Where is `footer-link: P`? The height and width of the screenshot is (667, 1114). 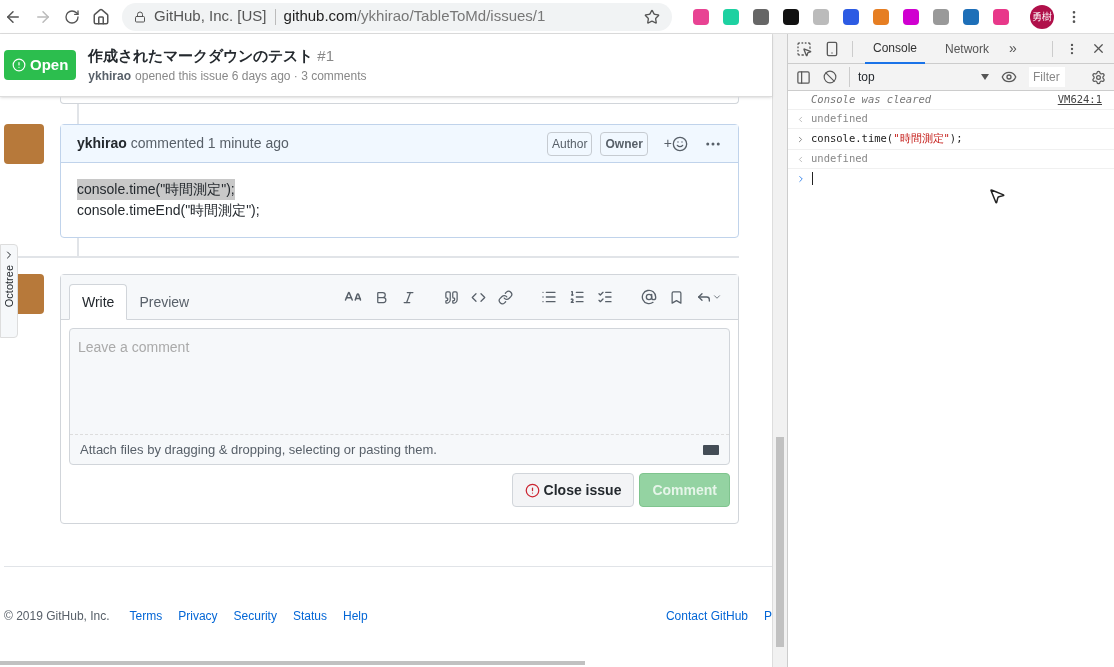 footer-link: P is located at coordinates (768, 616).